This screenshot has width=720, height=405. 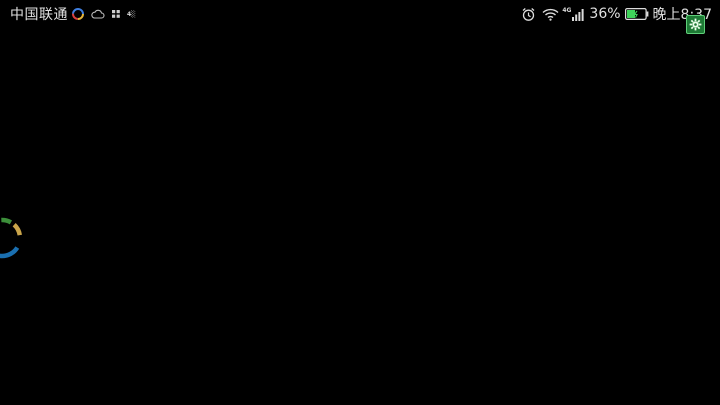 I want to click on status-left: 中国联通 4░, so click(x=76, y=14).